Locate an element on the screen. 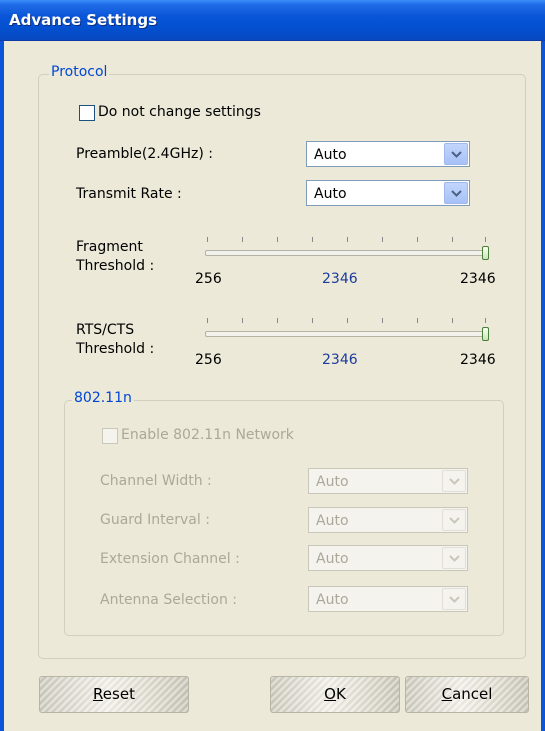 Image resolution: width=545 pixels, height=731 pixels. ok-label-rest: K is located at coordinates (340, 694).